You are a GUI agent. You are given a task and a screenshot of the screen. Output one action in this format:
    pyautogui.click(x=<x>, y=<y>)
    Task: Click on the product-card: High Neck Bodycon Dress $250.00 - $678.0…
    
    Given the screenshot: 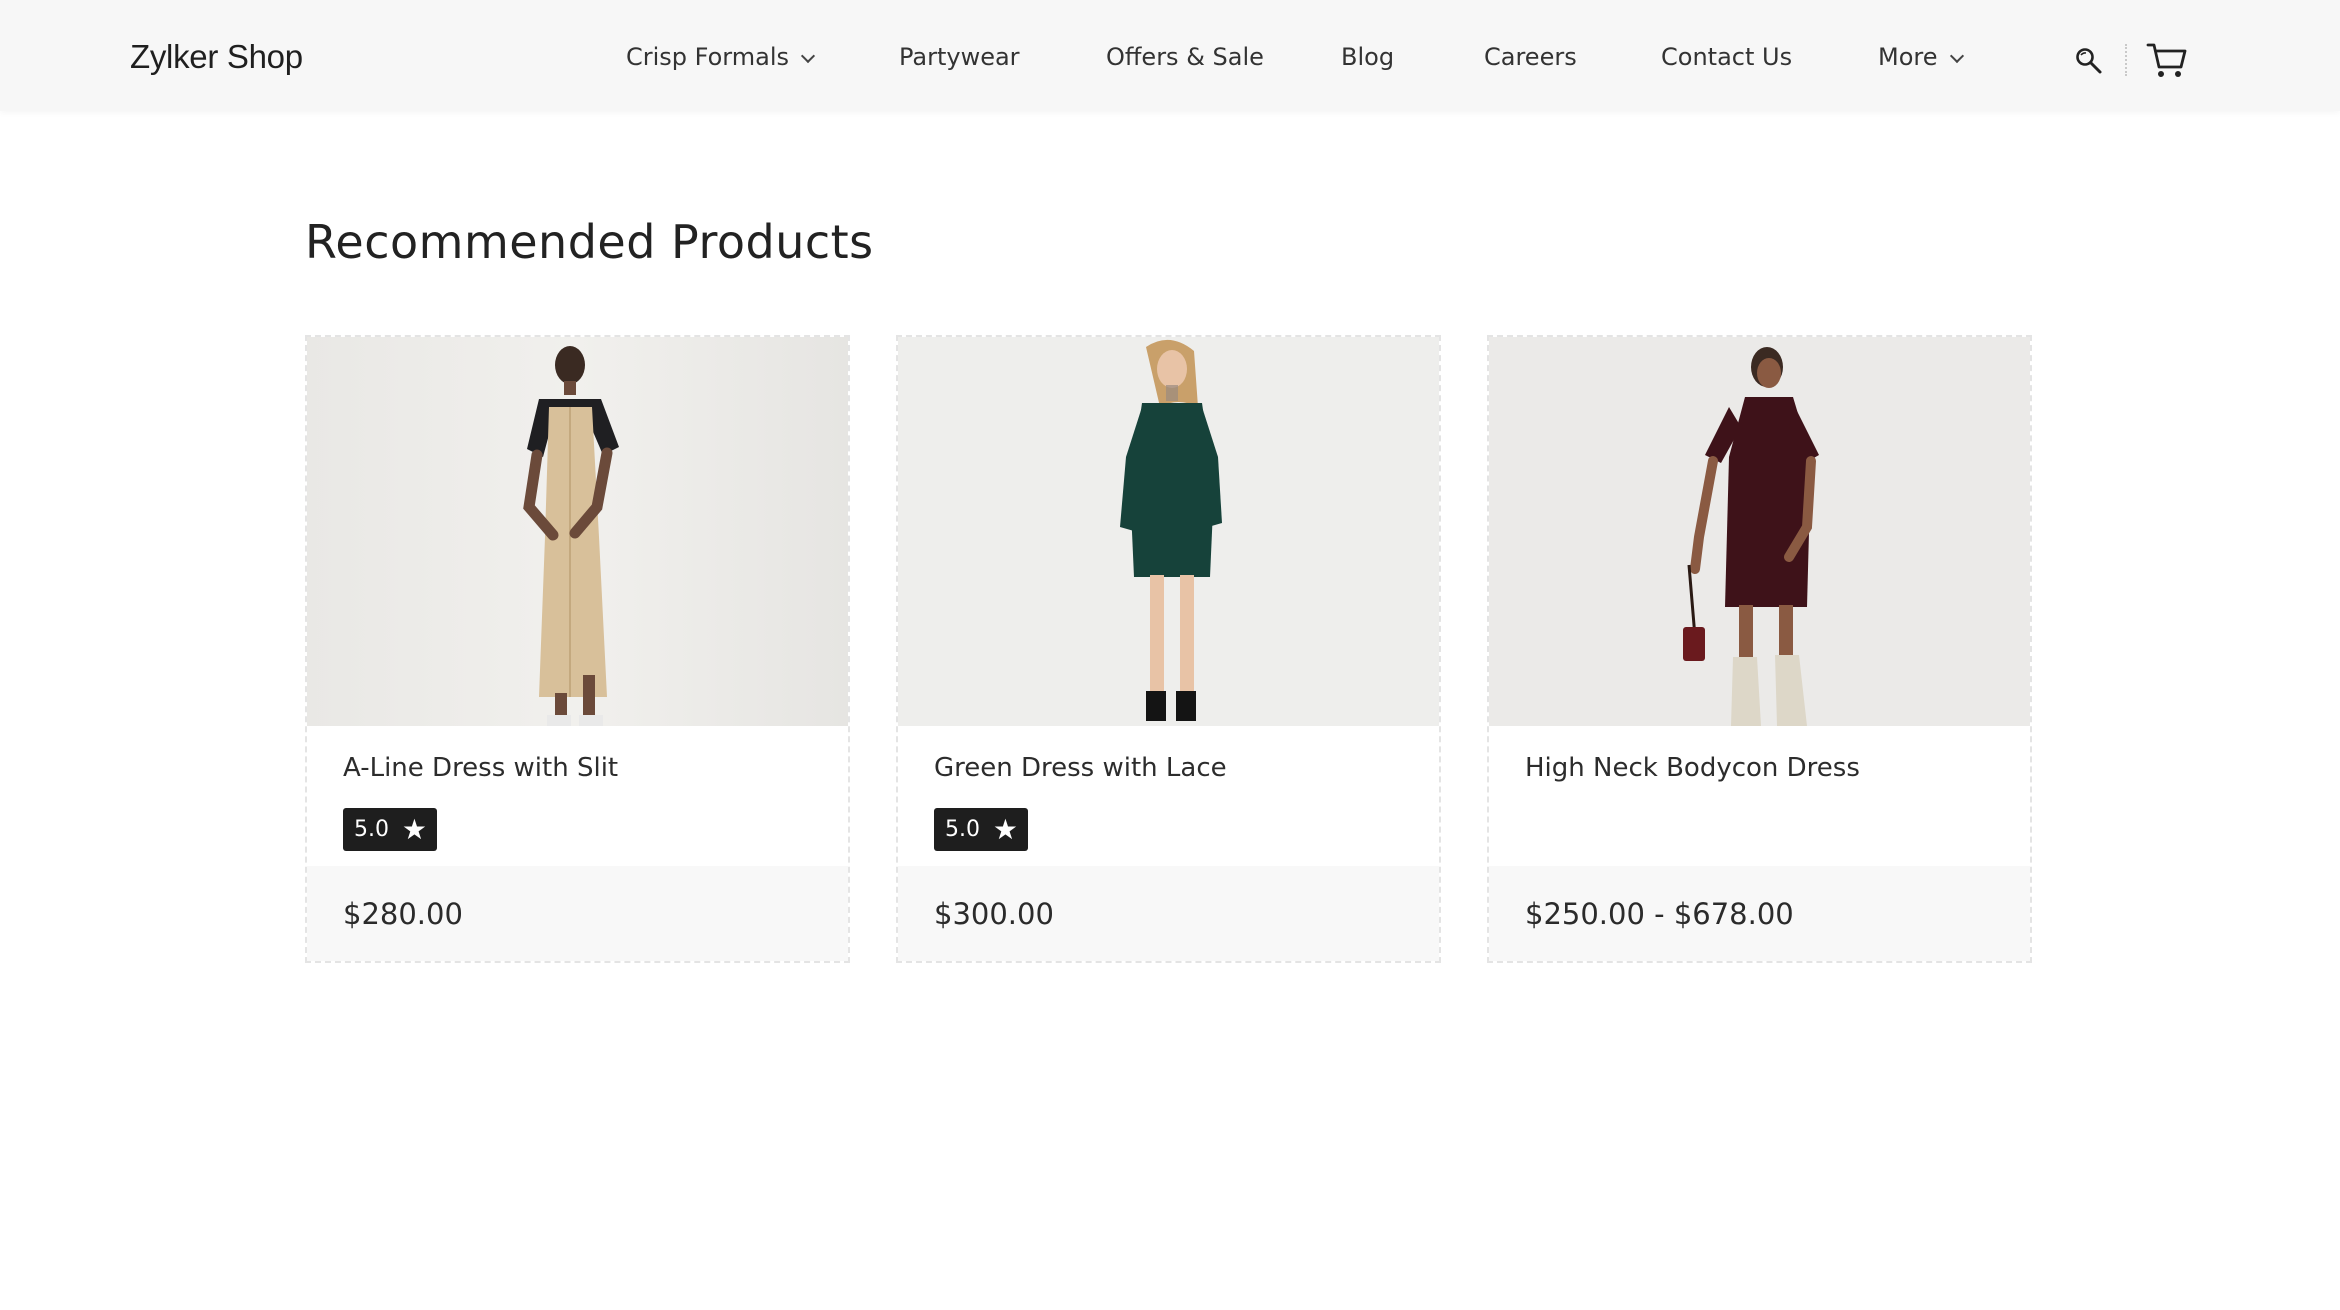 What is the action you would take?
    pyautogui.click(x=1759, y=649)
    